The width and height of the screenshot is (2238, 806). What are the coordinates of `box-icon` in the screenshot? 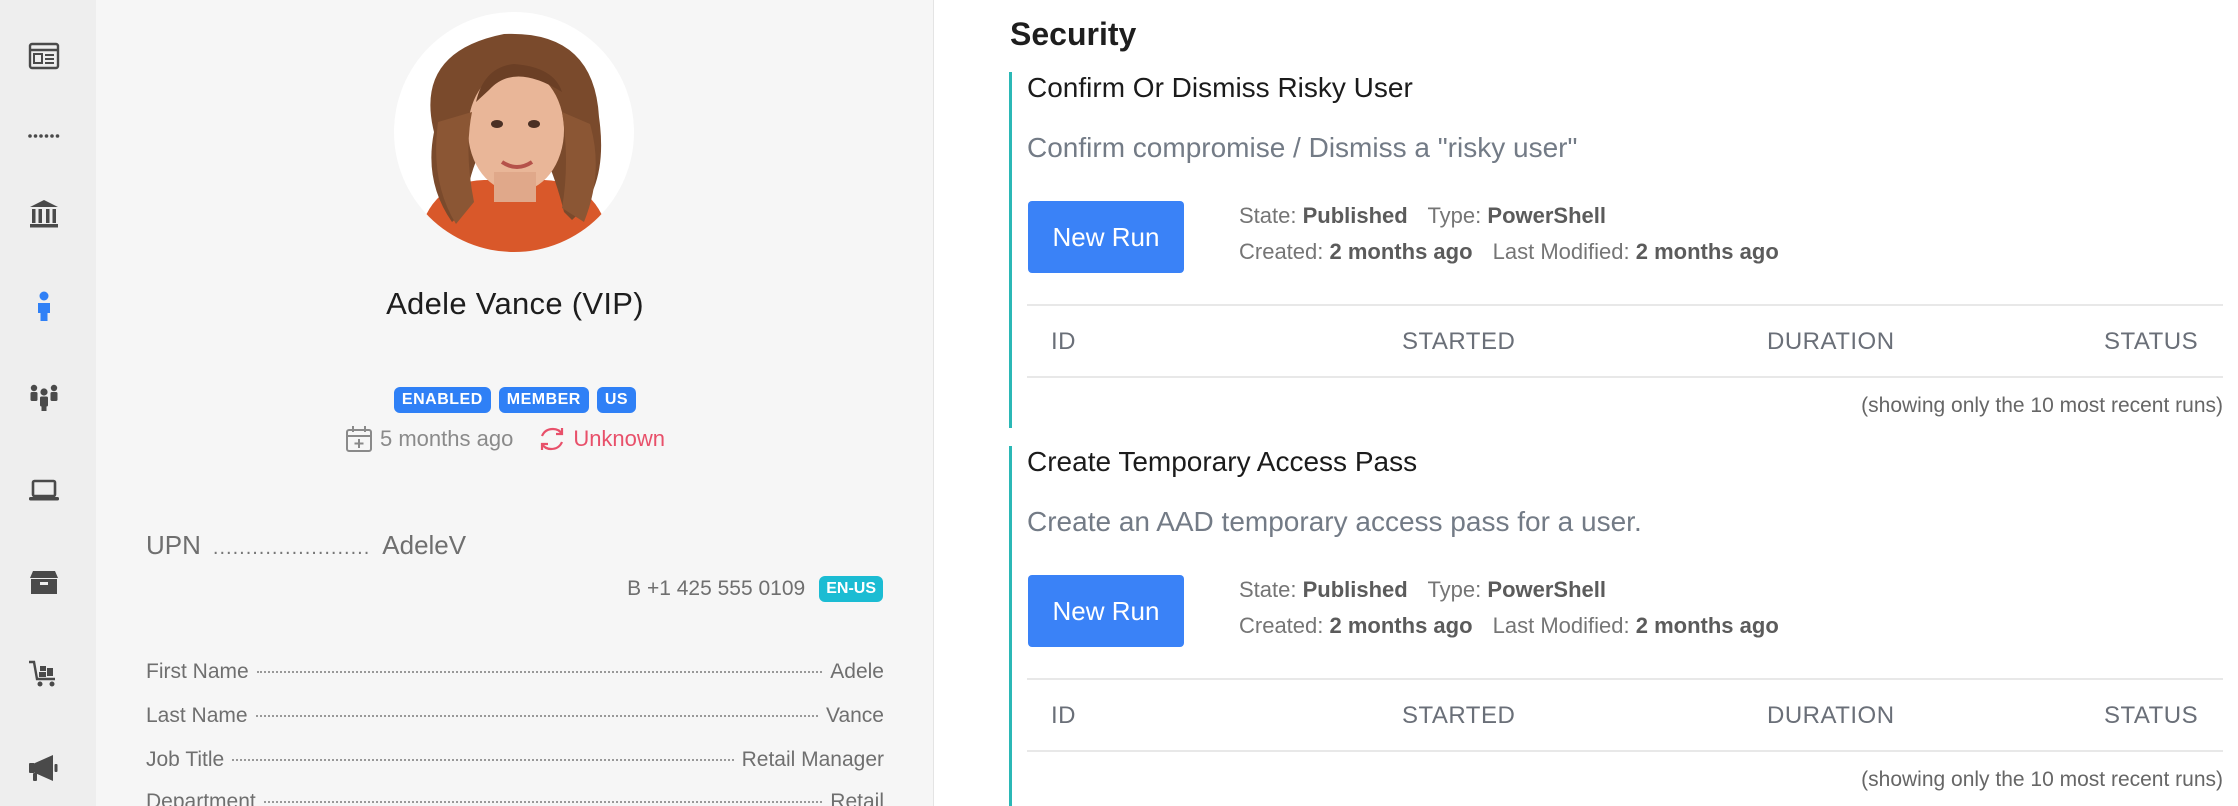 It's located at (44, 582).